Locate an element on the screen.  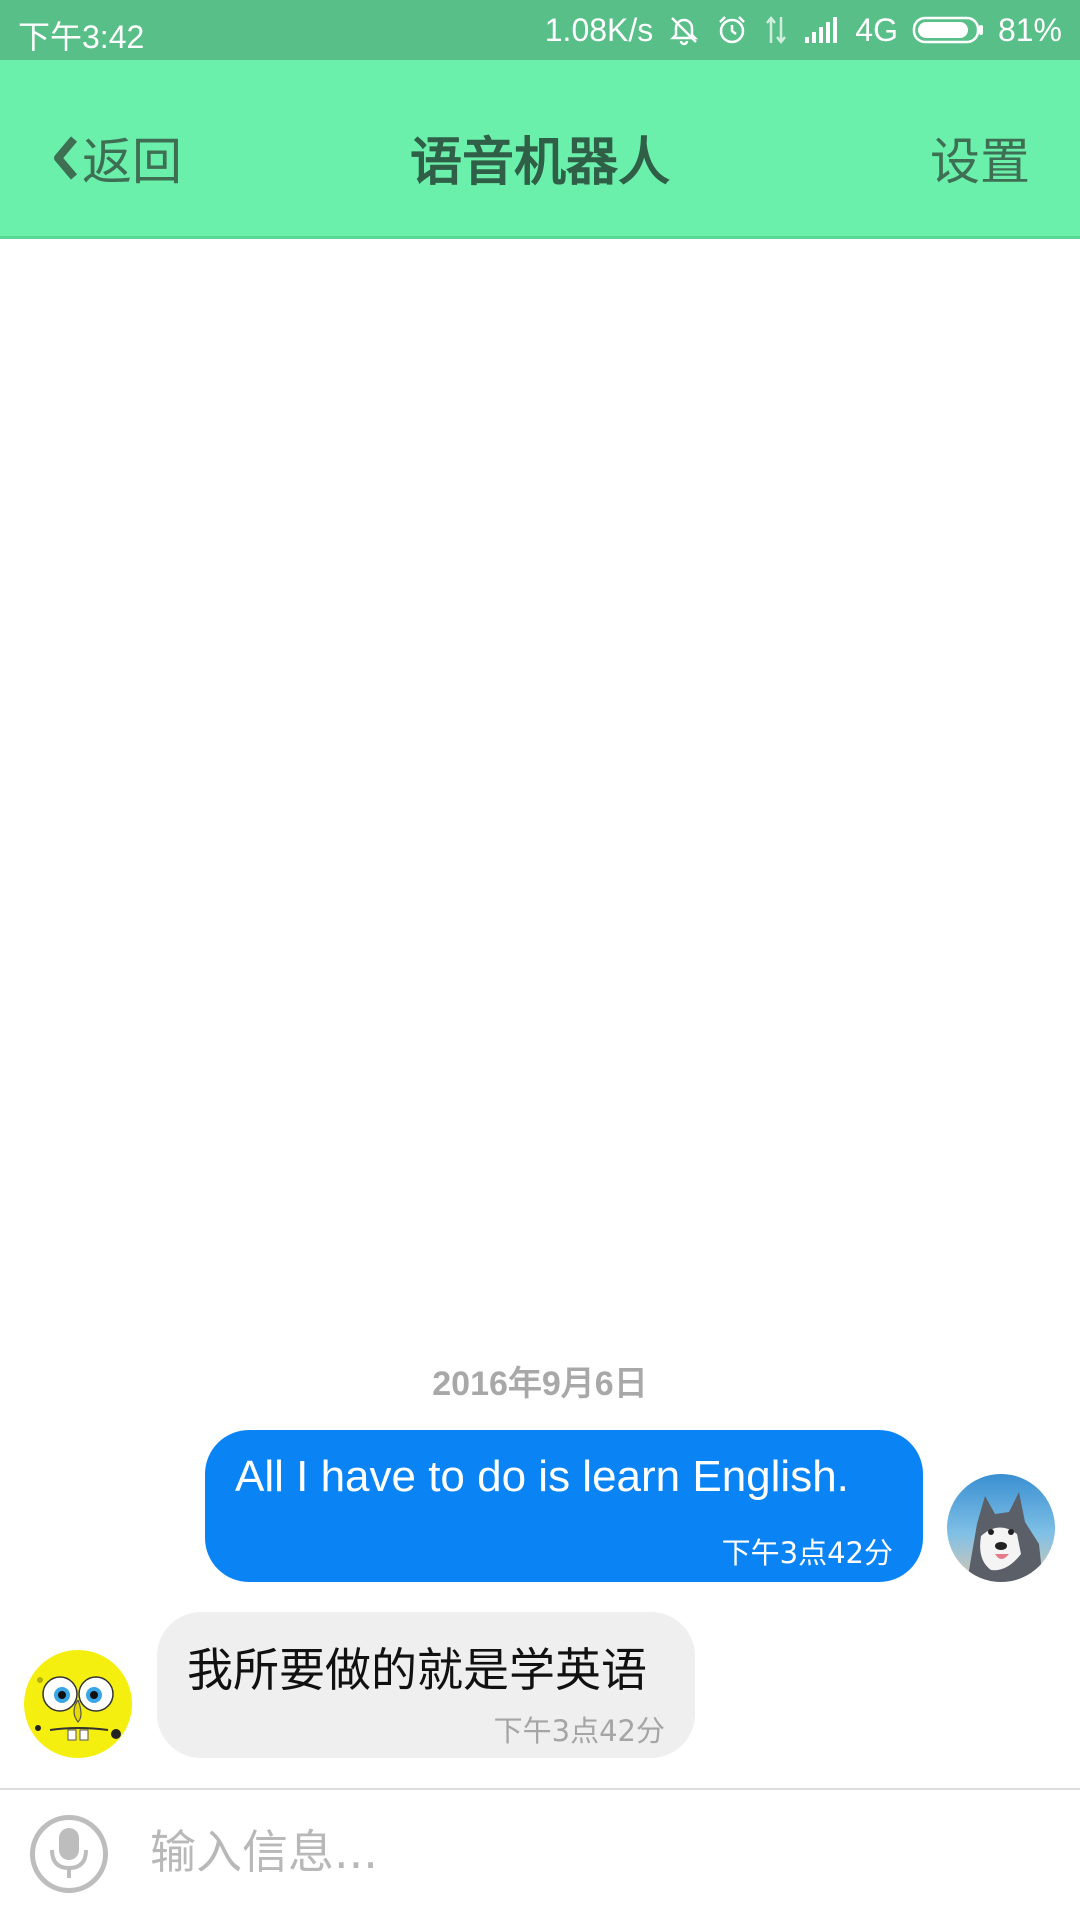
network-type: 4G is located at coordinates (876, 29).